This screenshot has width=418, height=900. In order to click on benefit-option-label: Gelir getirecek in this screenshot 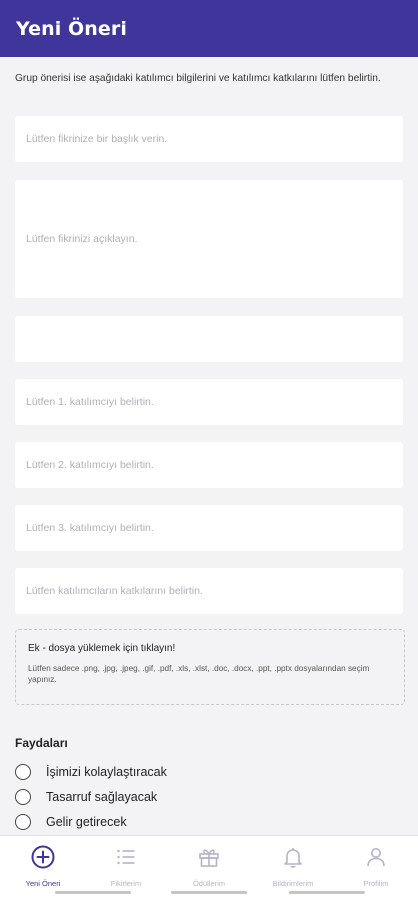, I will do `click(86, 822)`.